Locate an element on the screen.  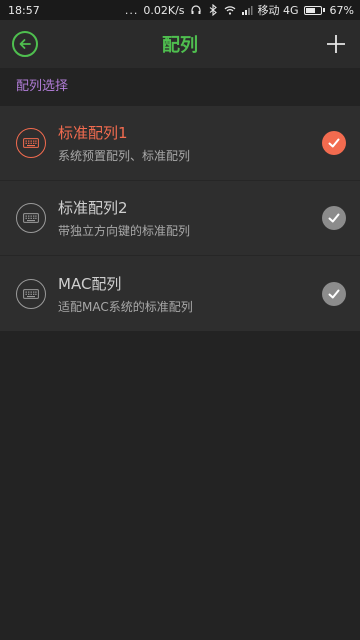
add-button is located at coordinates (336, 44).